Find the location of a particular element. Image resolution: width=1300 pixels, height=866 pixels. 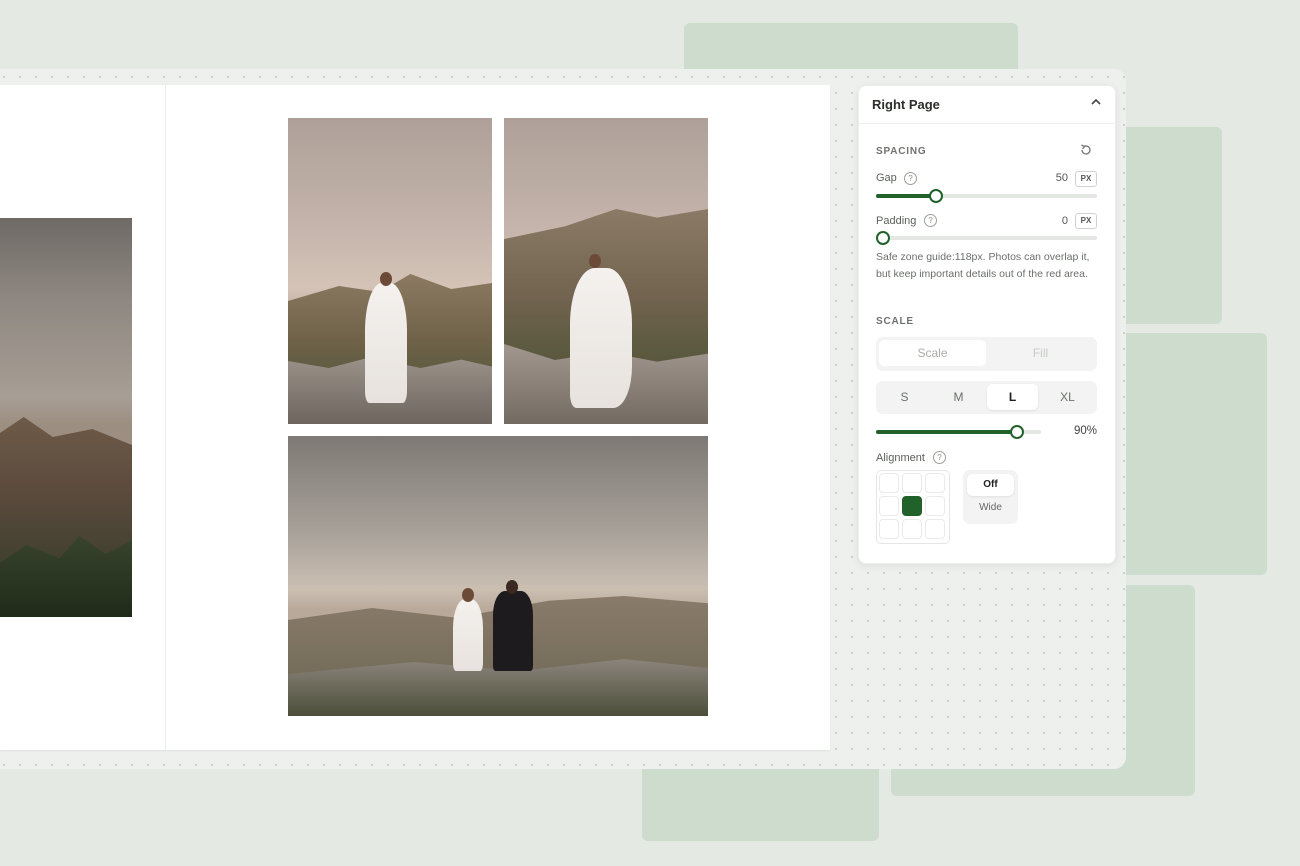

size-selector: S M L XL is located at coordinates (986, 397).